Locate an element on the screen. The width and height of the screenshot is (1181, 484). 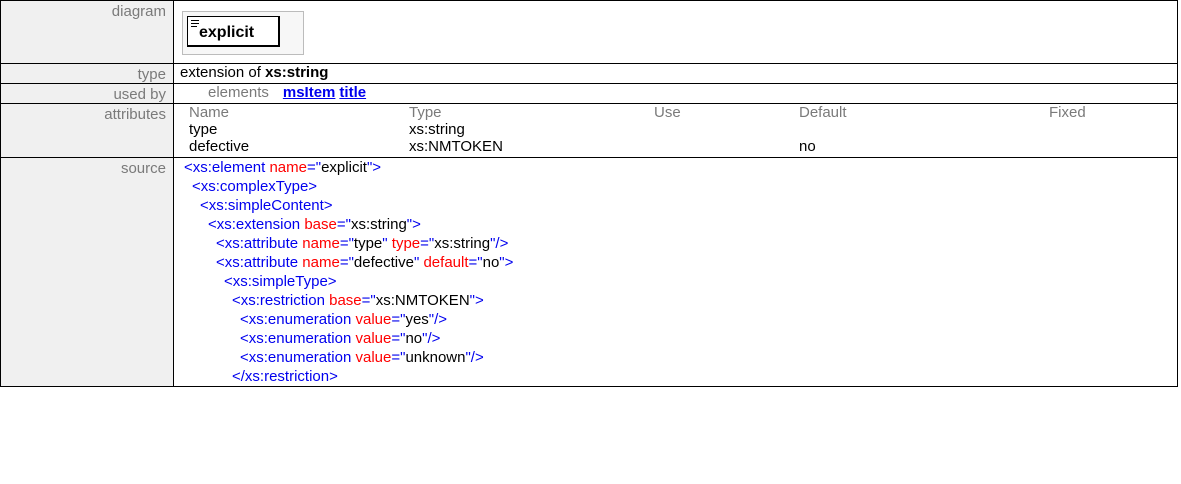
used-by-row: used by elements msItem title is located at coordinates (589, 93).